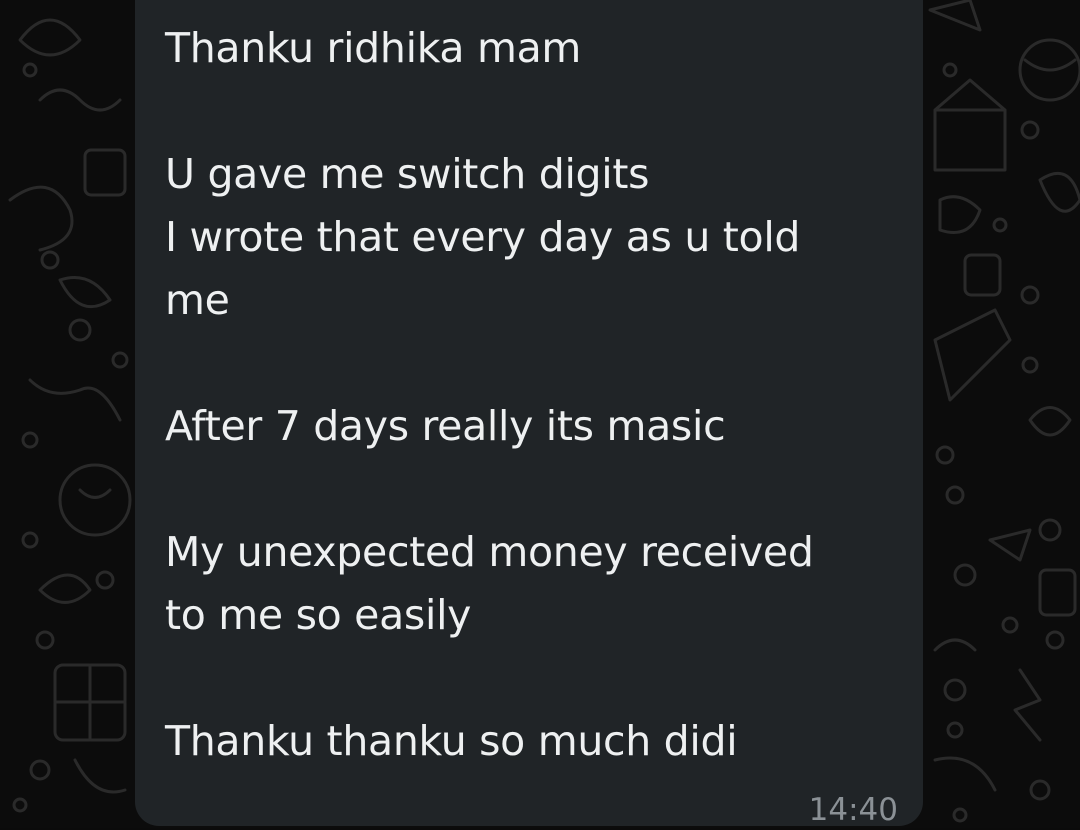 Image resolution: width=1080 pixels, height=830 pixels. I want to click on message-line: I wrote that every day as u told, so click(483, 237).